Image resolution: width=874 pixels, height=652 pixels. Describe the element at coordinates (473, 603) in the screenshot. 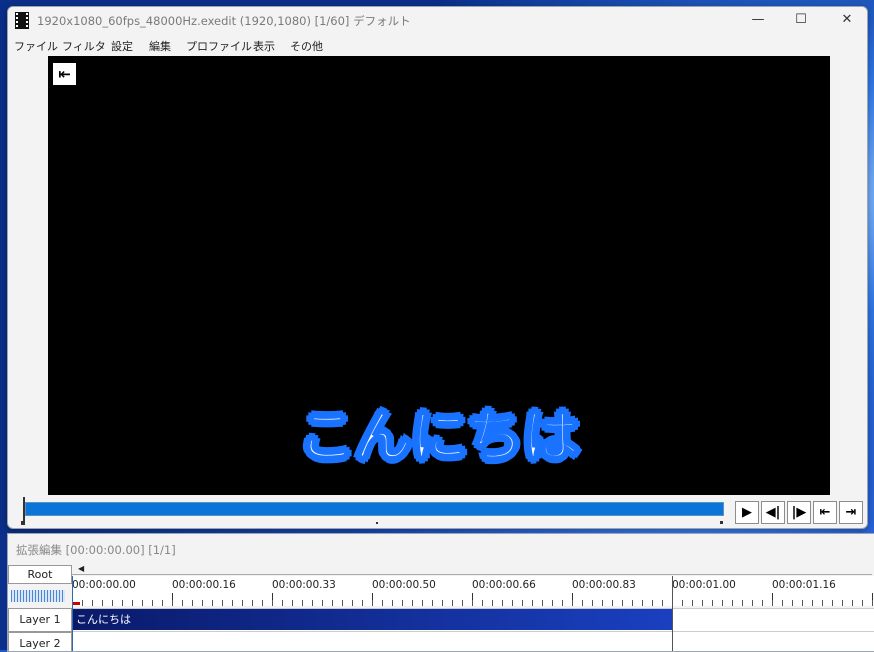

I see `ruler-minor-ticks` at that location.